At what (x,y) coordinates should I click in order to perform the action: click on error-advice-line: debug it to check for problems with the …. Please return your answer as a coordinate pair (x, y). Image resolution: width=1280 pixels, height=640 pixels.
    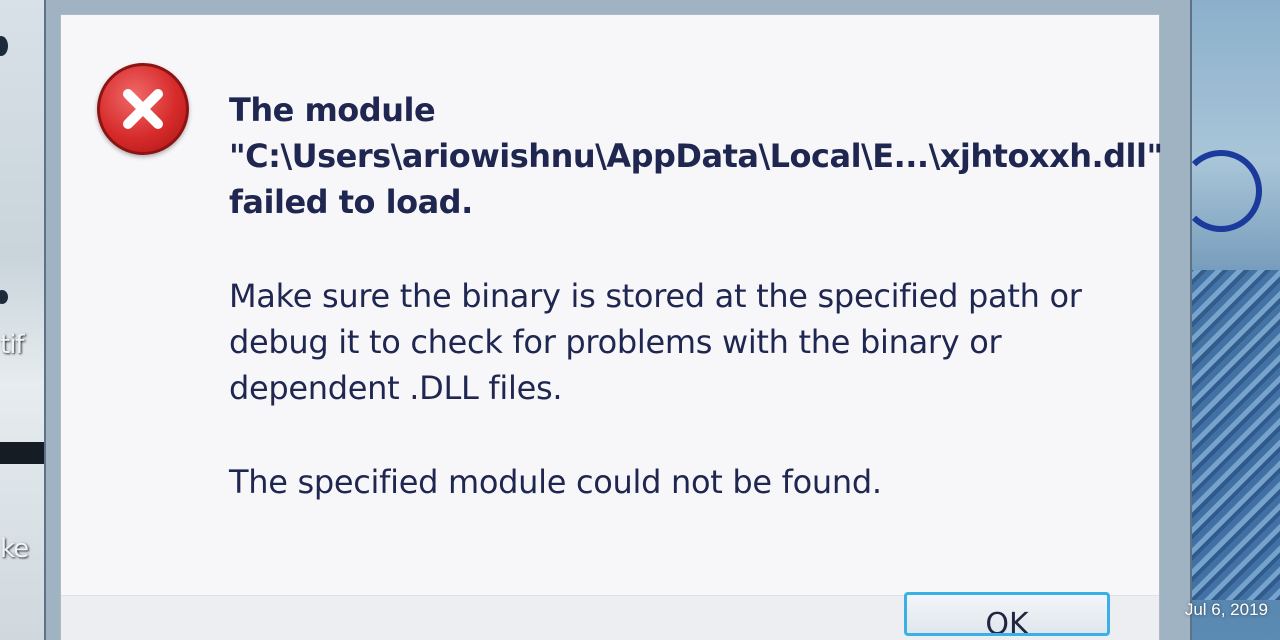
    Looking at the image, I should click on (615, 342).